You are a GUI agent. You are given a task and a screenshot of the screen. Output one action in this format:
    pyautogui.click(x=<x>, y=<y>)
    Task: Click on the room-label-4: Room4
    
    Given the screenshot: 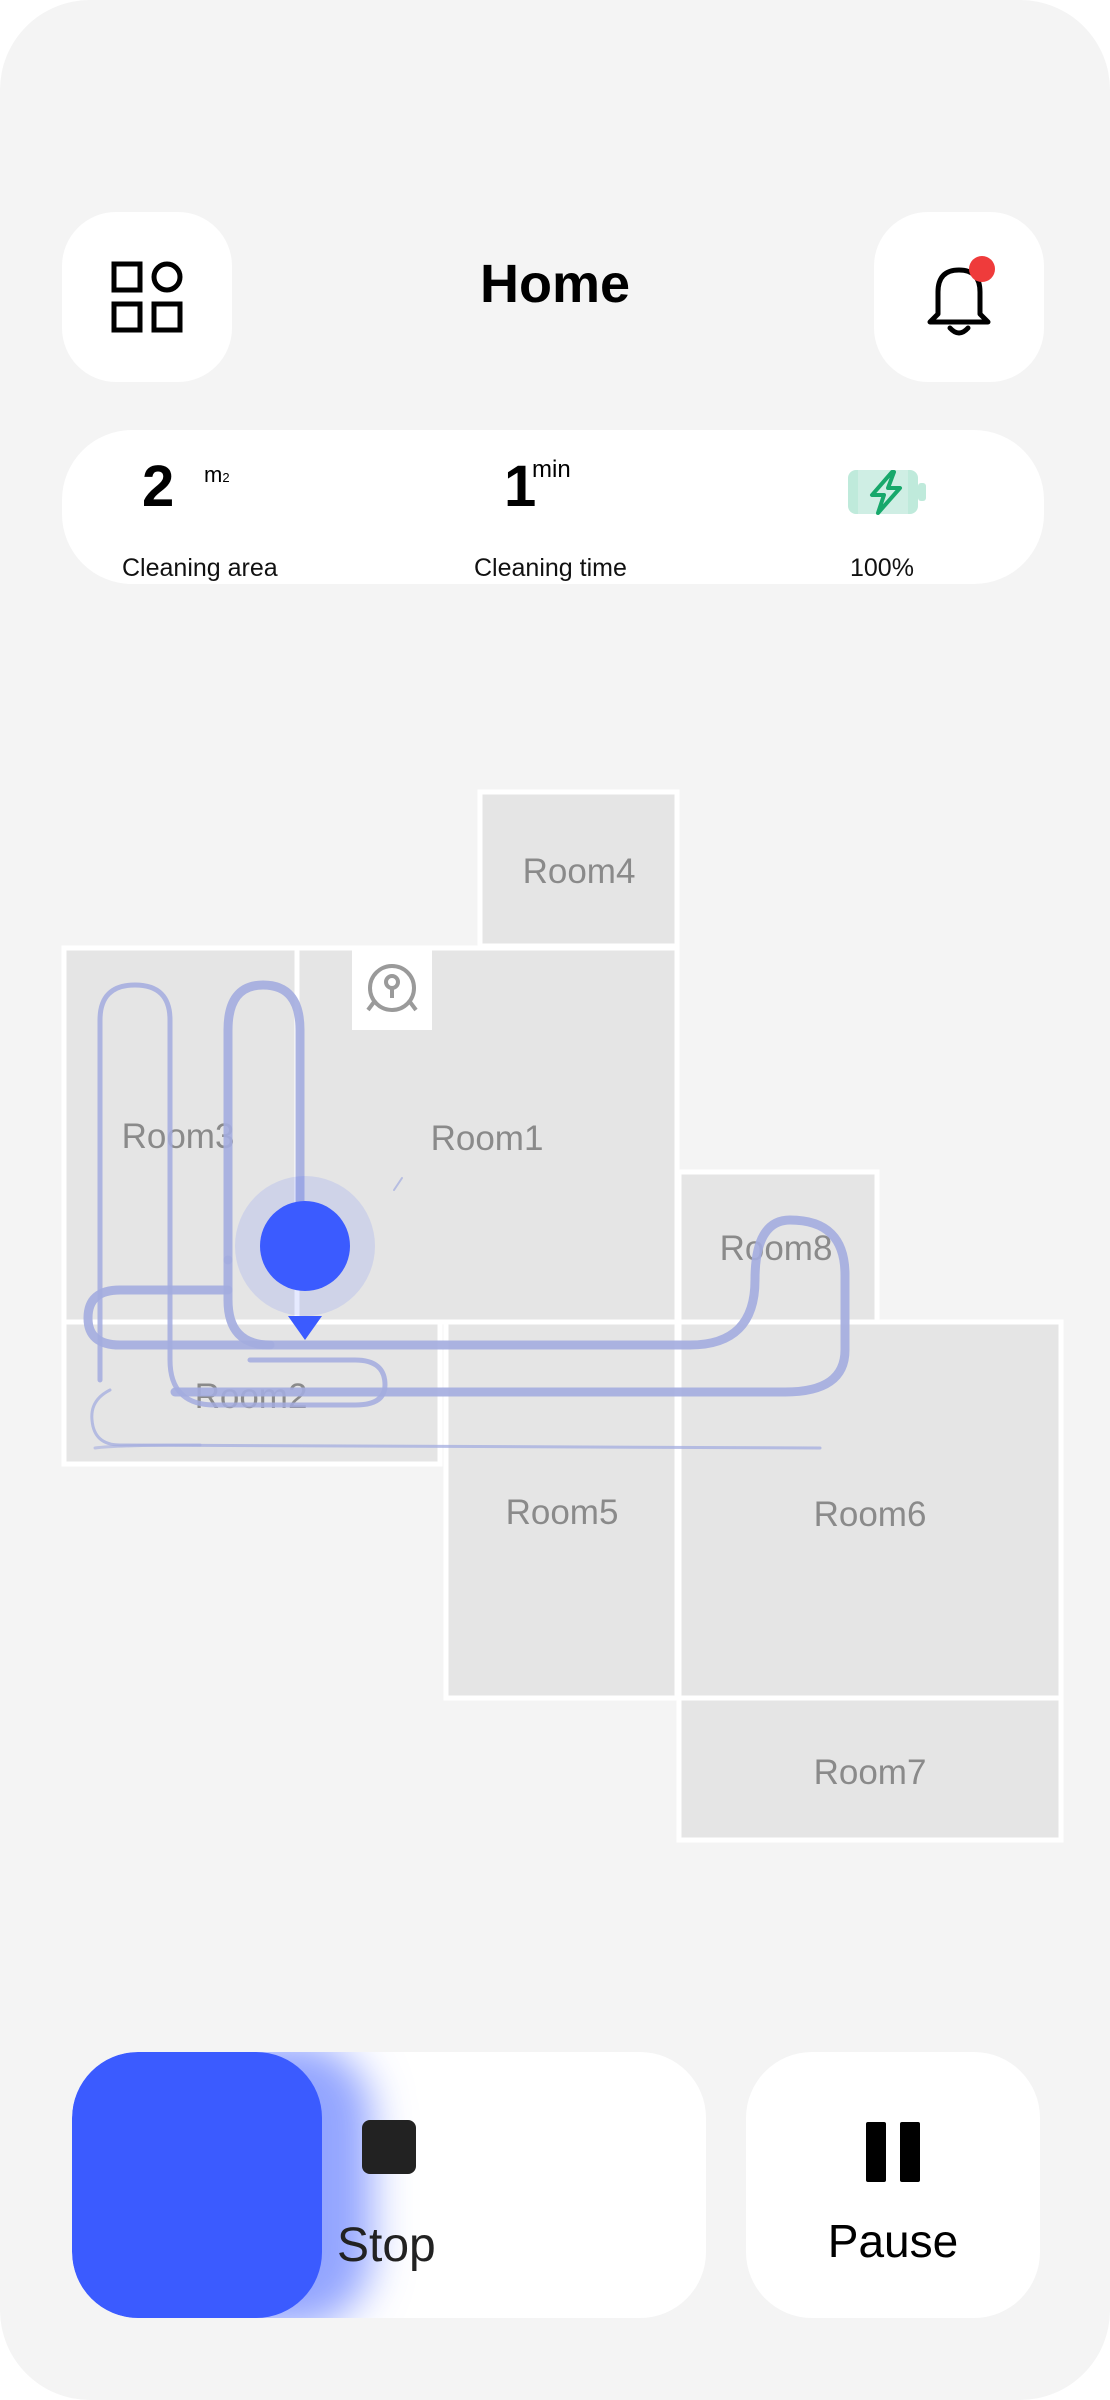 What is the action you would take?
    pyautogui.click(x=579, y=871)
    